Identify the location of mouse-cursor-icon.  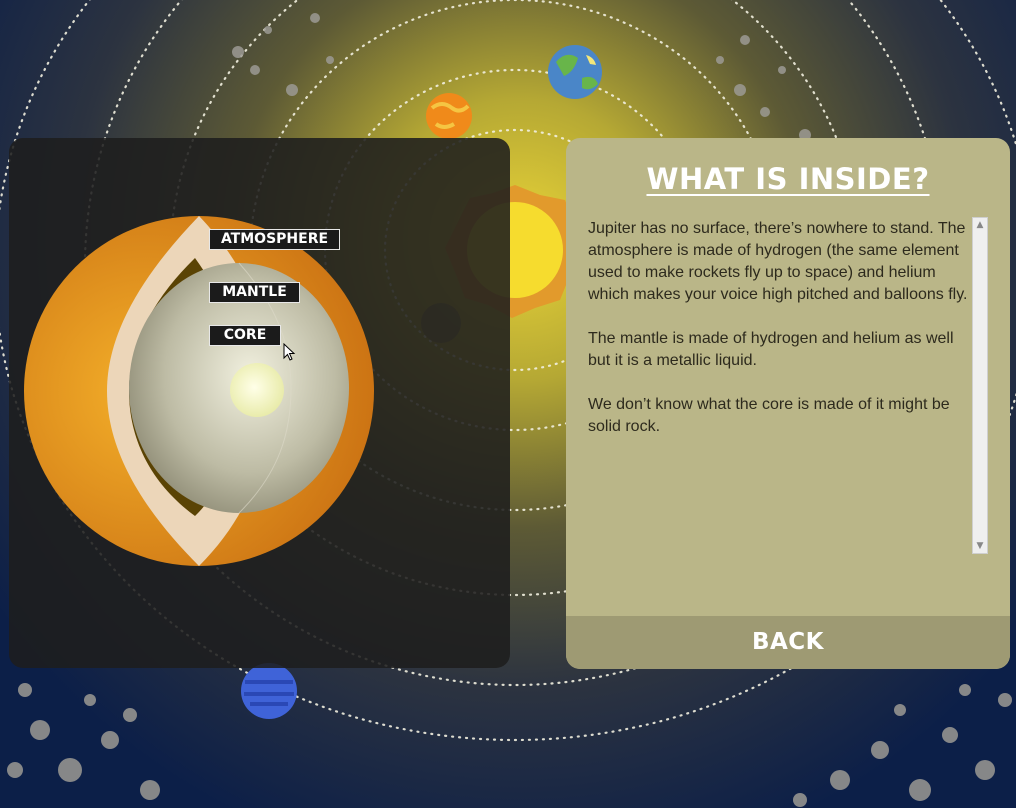
(289, 352).